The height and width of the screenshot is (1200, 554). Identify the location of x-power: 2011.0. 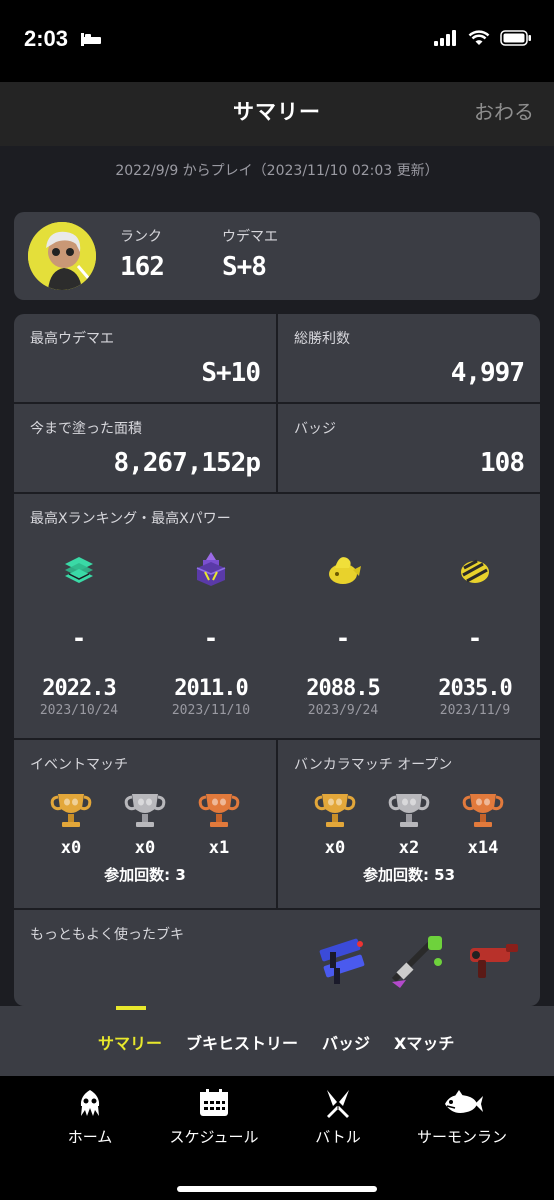
(211, 688).